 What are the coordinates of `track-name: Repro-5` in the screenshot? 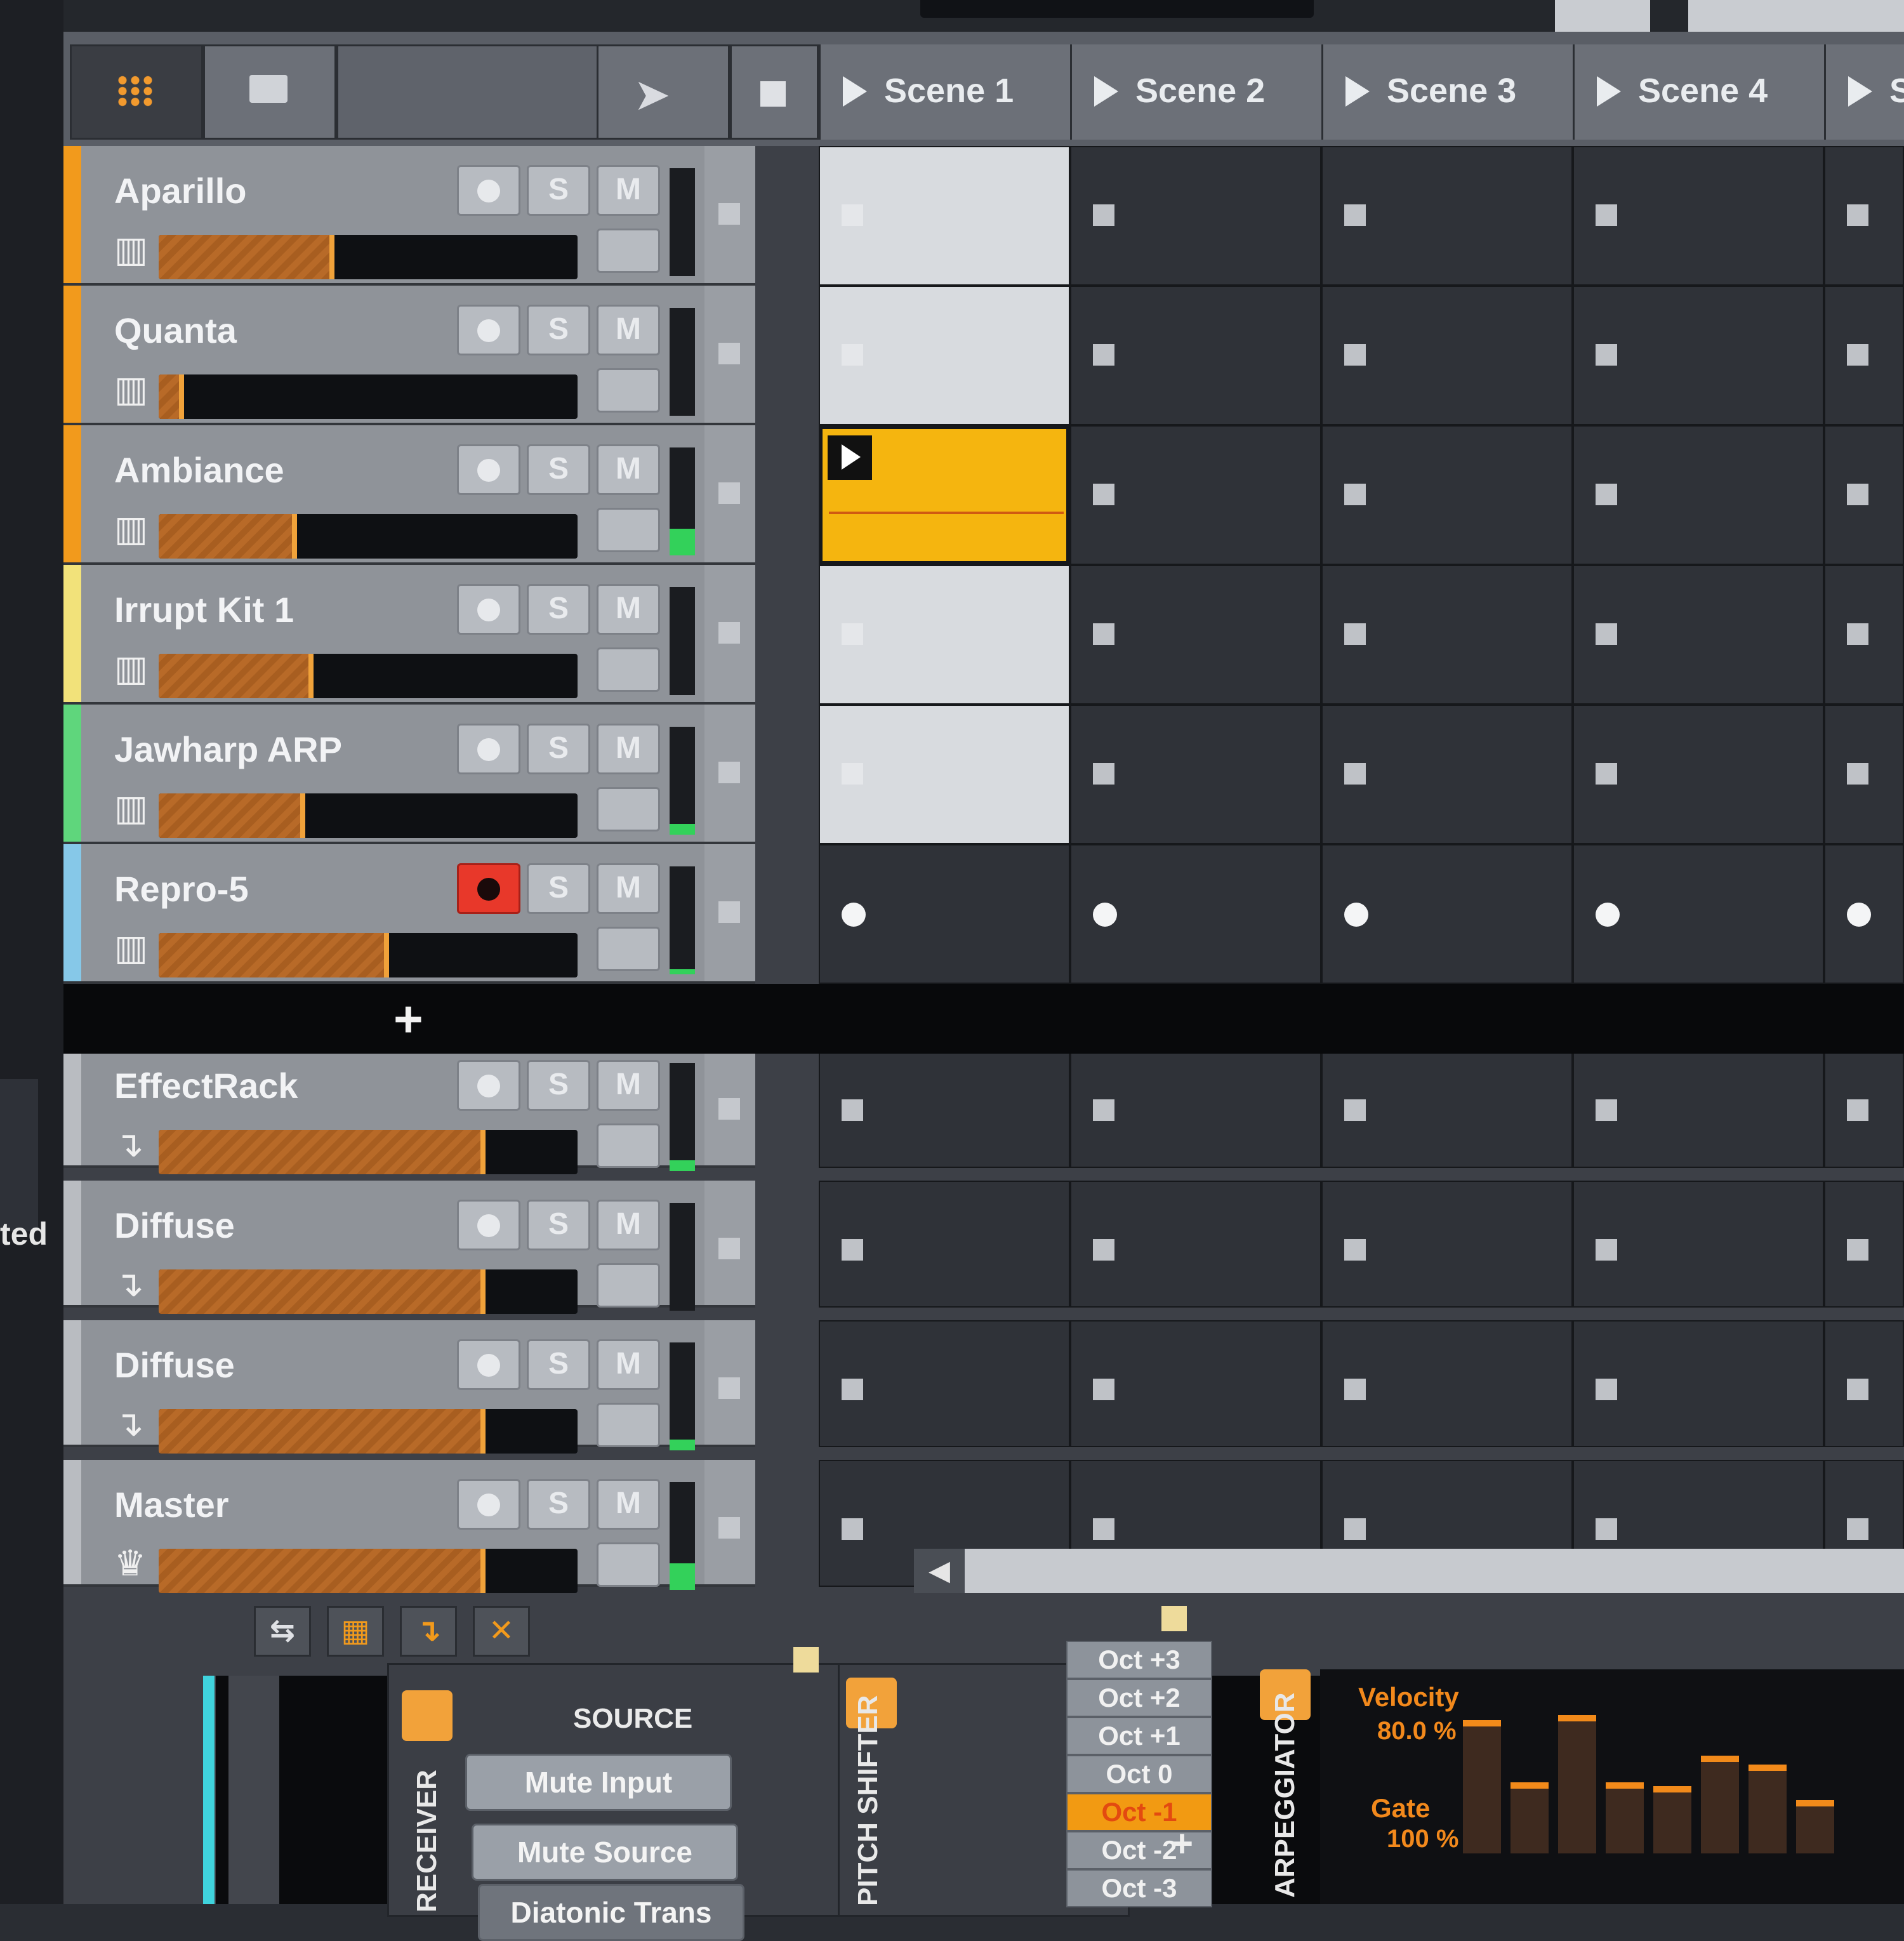 It's located at (181, 889).